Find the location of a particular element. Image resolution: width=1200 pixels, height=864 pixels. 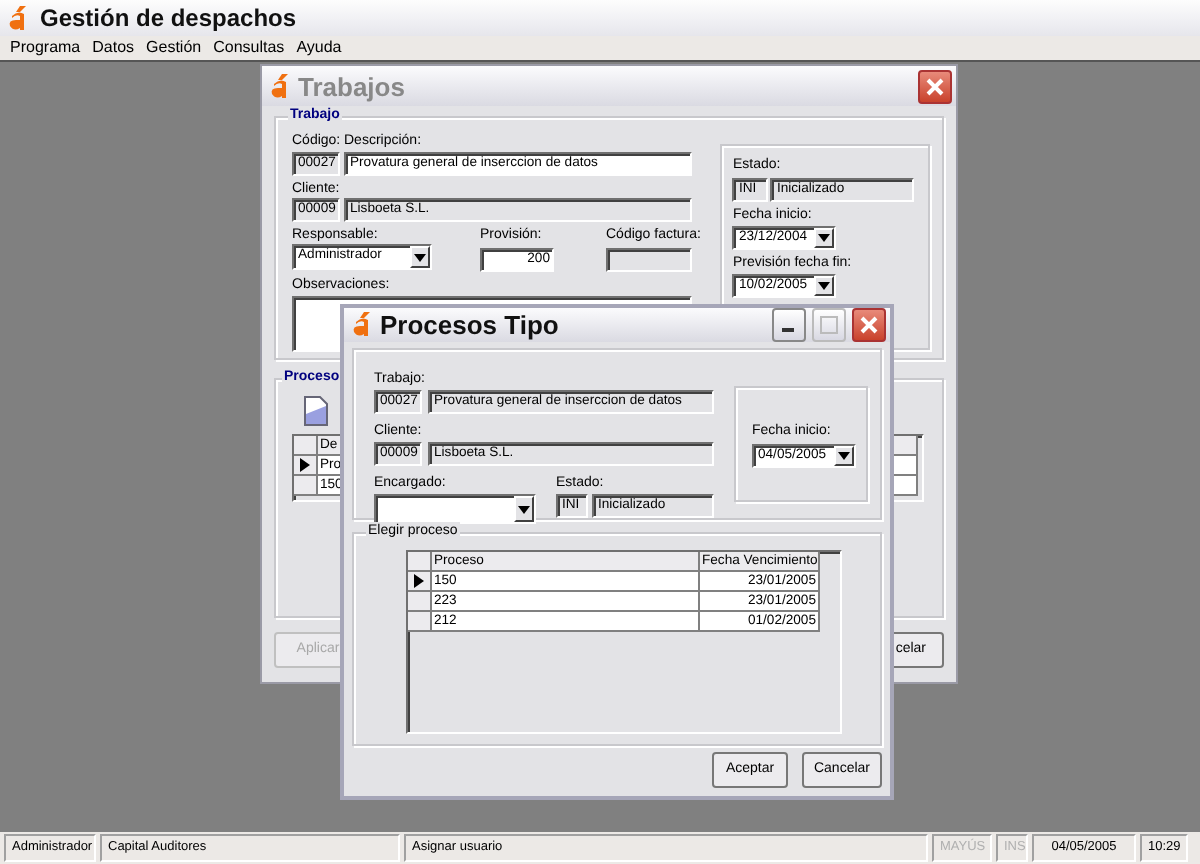

minimize-button is located at coordinates (789, 325).